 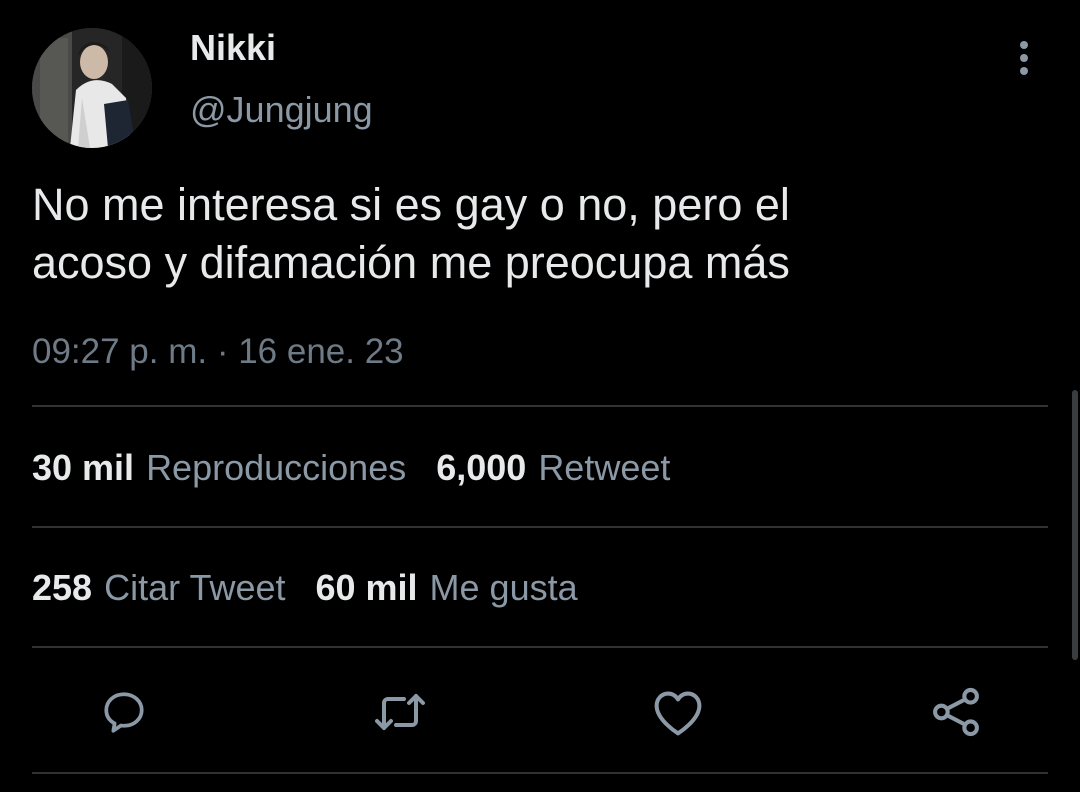 I want to click on retweets-count: 6,000, so click(x=481, y=467).